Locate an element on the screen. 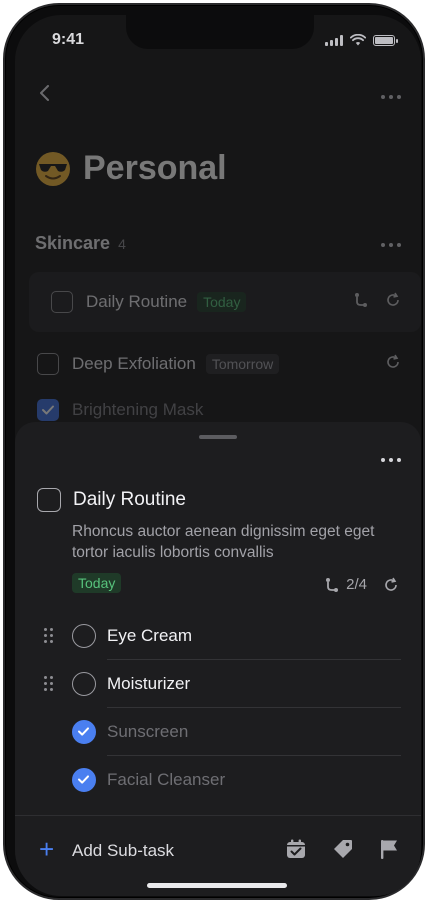 This screenshot has width=428, height=903. list-item: Brightening Mask is located at coordinates (229, 410).